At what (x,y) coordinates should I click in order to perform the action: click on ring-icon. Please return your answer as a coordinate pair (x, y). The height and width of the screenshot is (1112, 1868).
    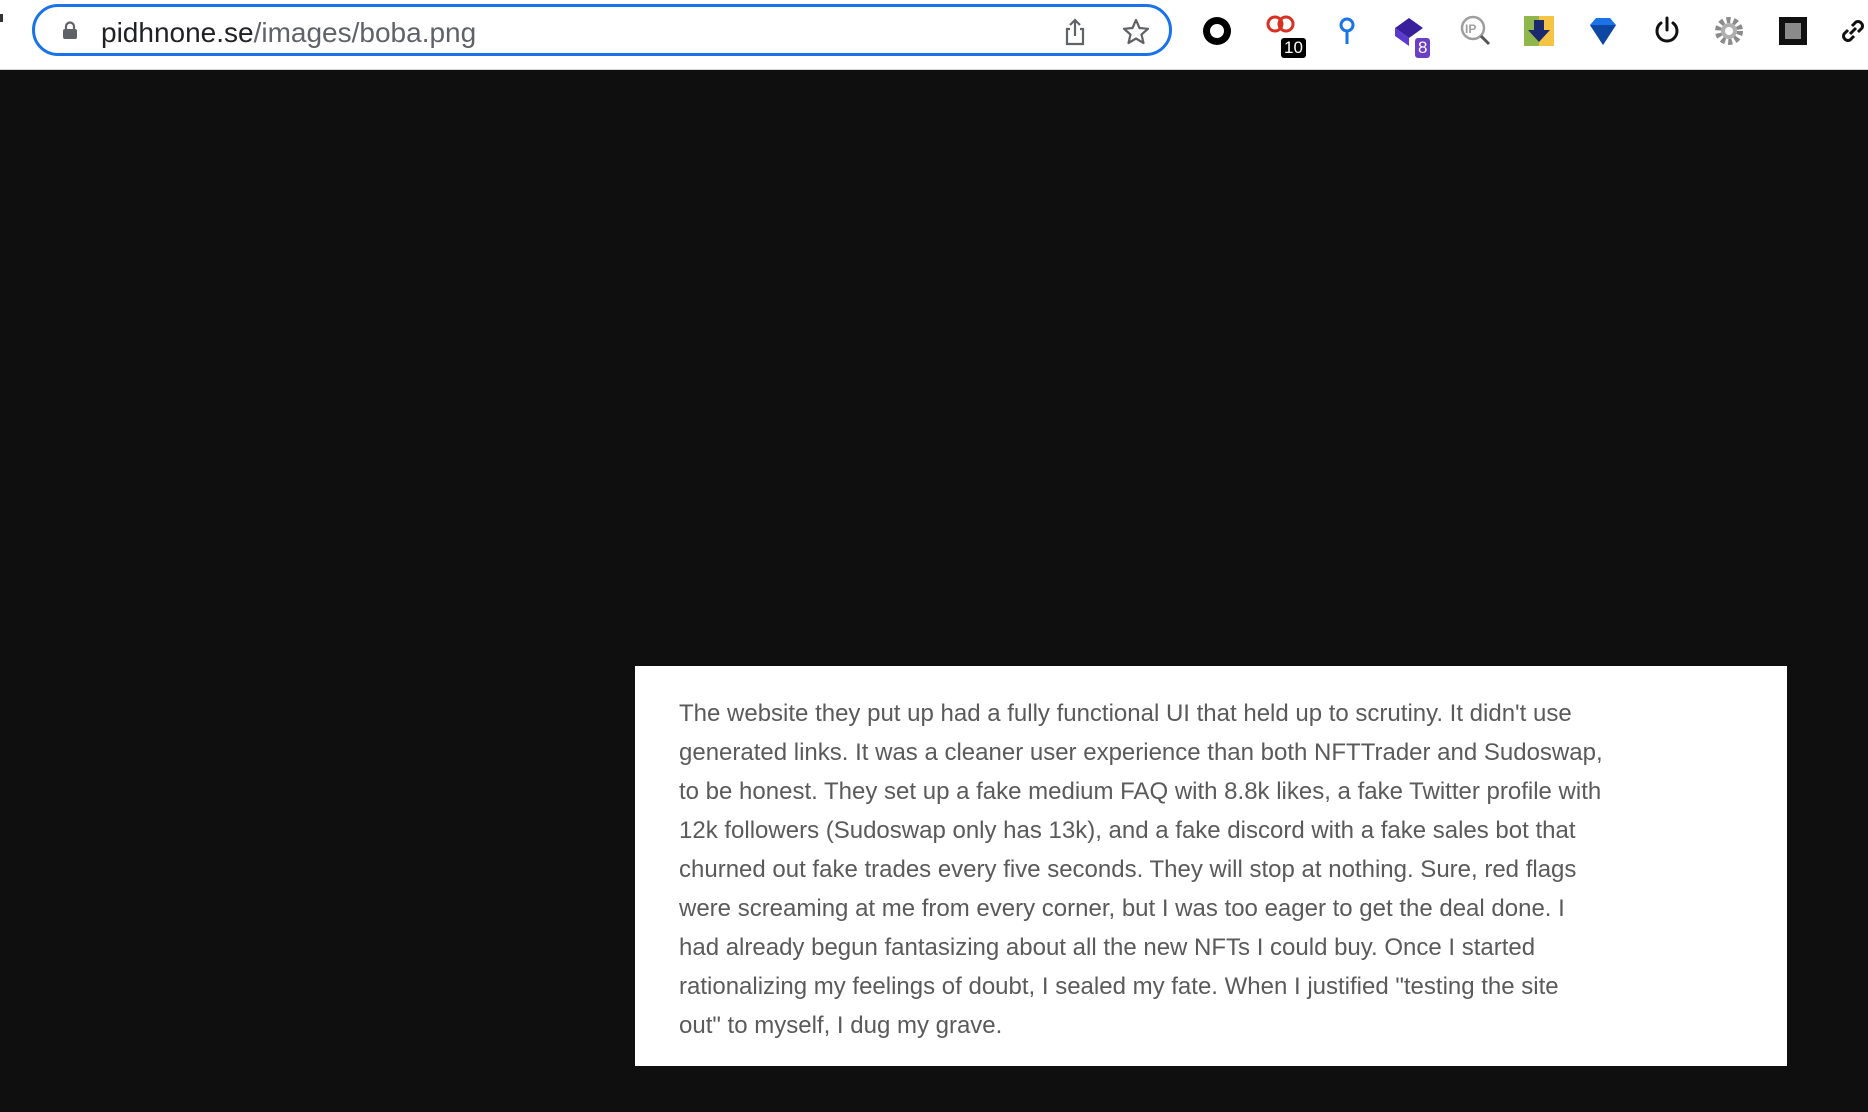
    Looking at the image, I should click on (1217, 31).